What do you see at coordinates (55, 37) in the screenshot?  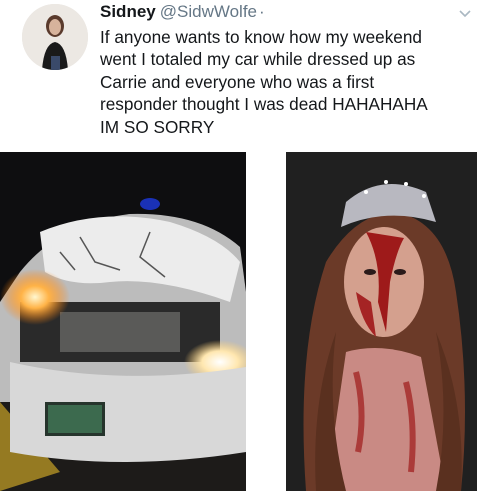 I see `avatar` at bounding box center [55, 37].